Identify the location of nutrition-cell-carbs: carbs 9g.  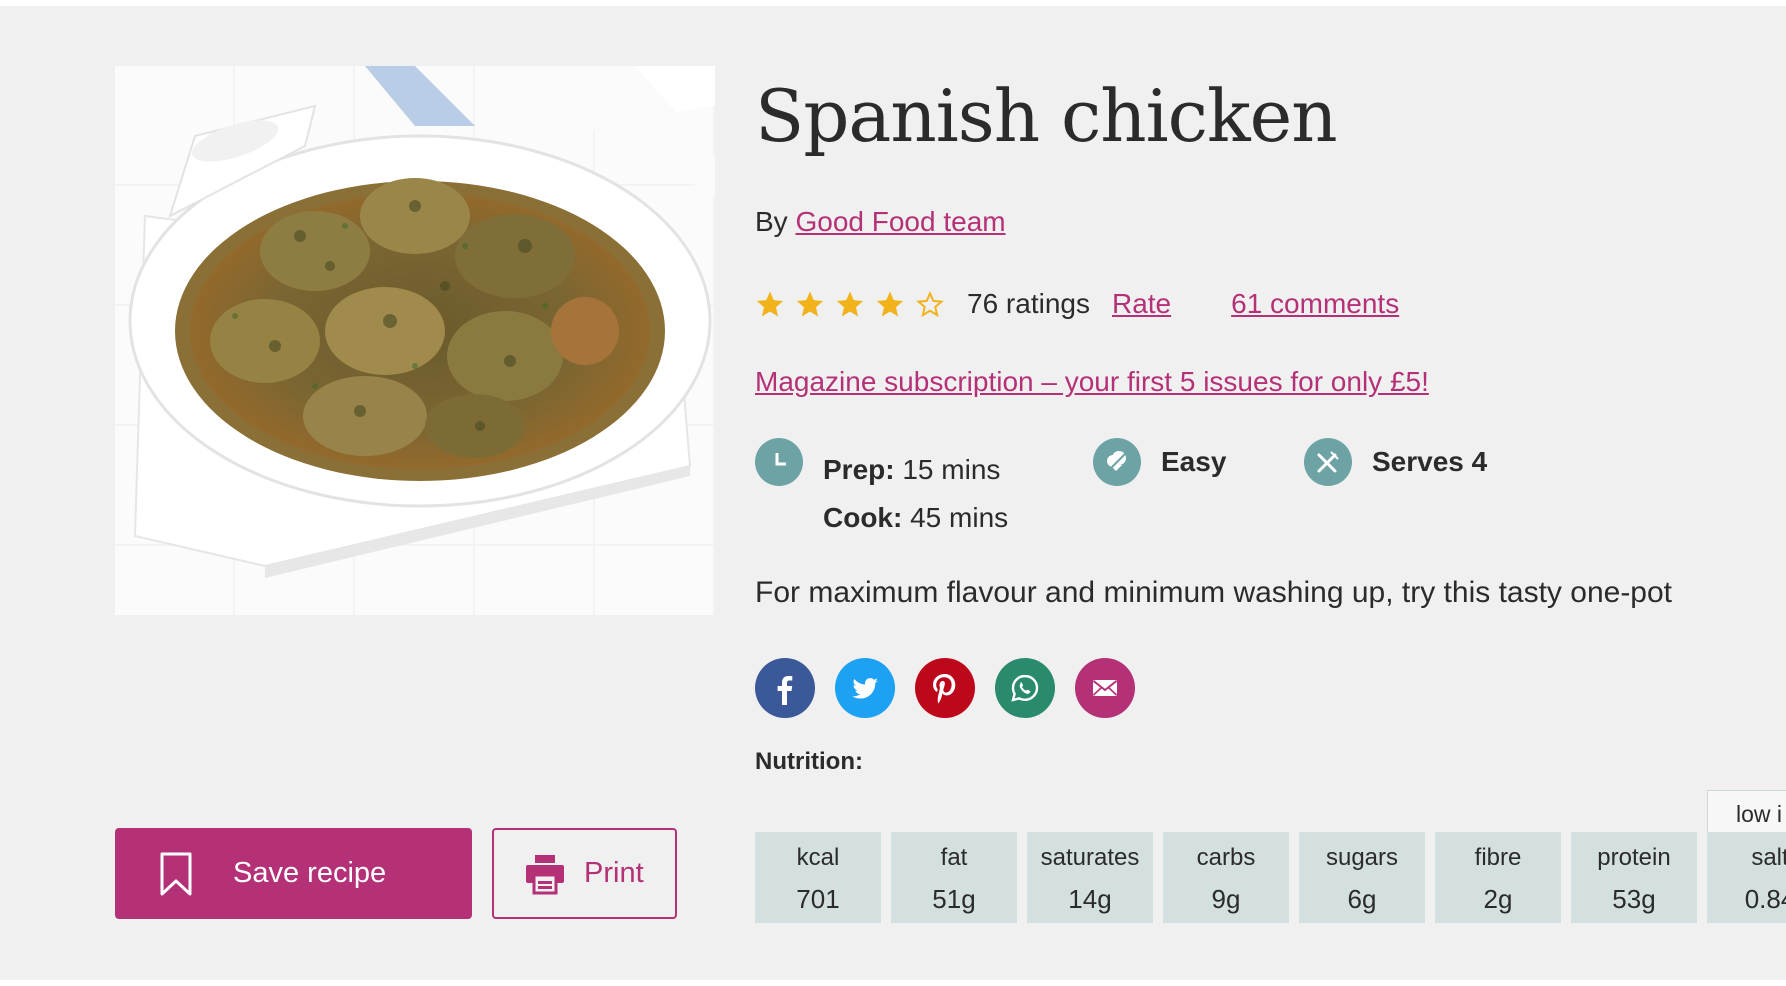
(1226, 877).